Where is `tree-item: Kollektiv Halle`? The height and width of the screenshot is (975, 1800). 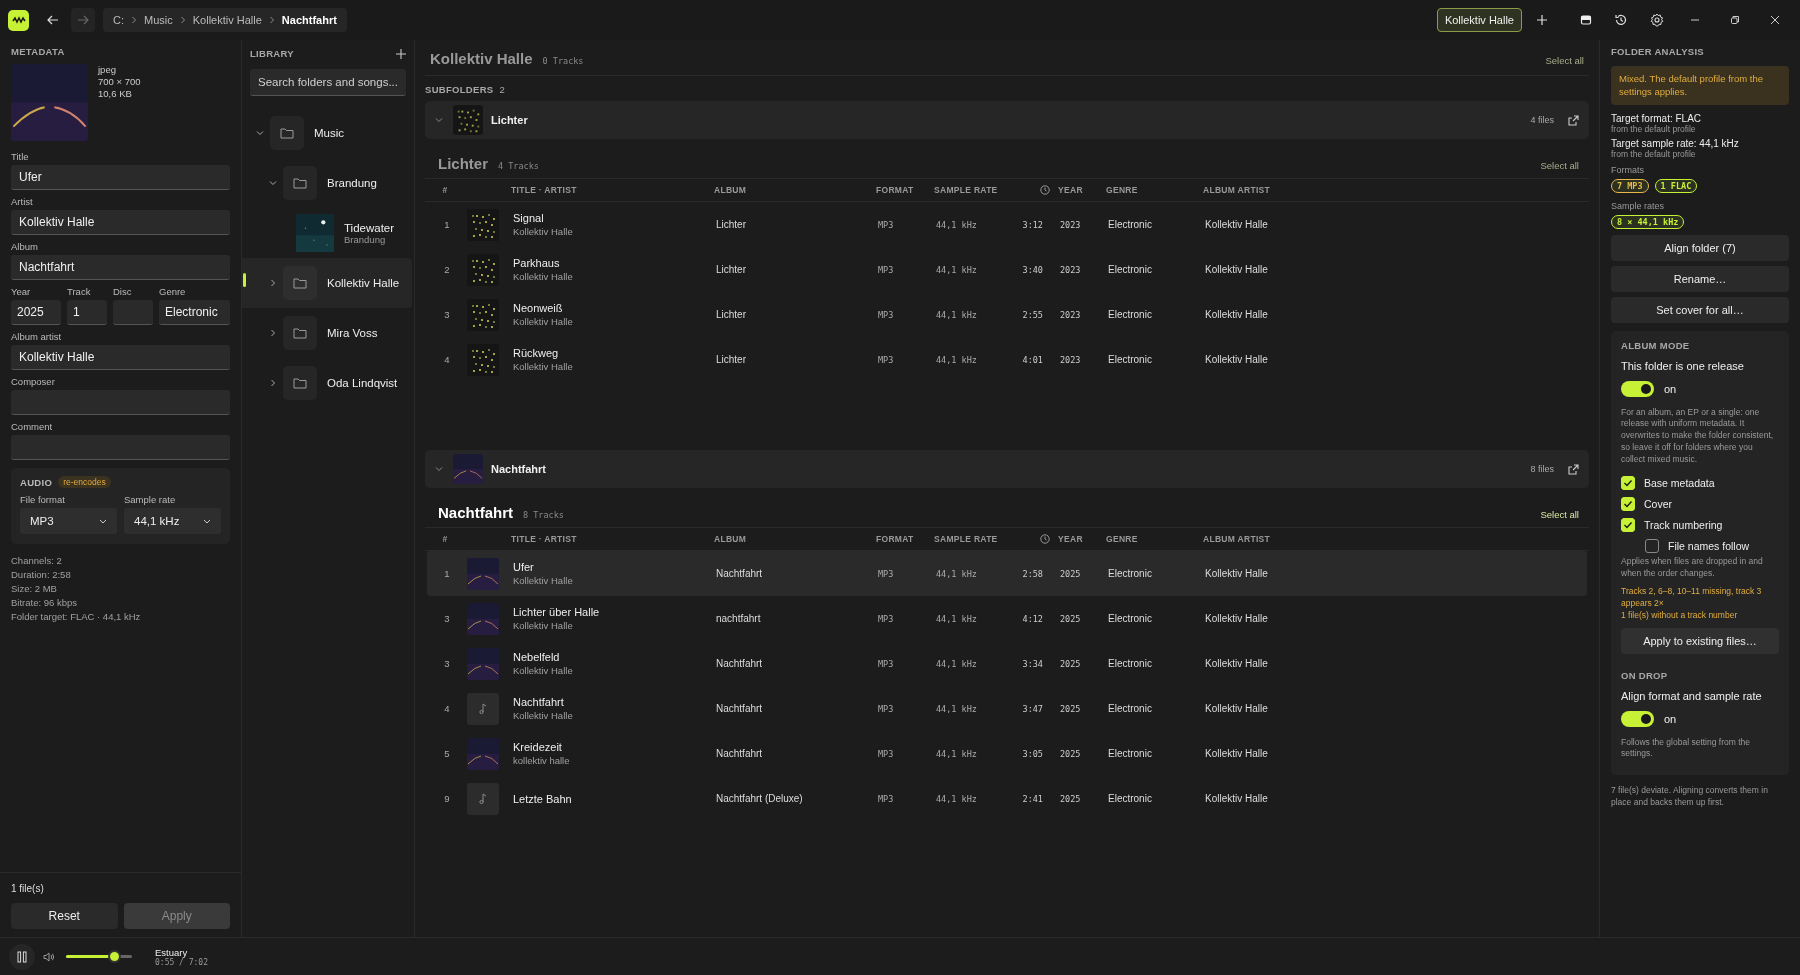
tree-item: Kollektiv Halle is located at coordinates (327, 283).